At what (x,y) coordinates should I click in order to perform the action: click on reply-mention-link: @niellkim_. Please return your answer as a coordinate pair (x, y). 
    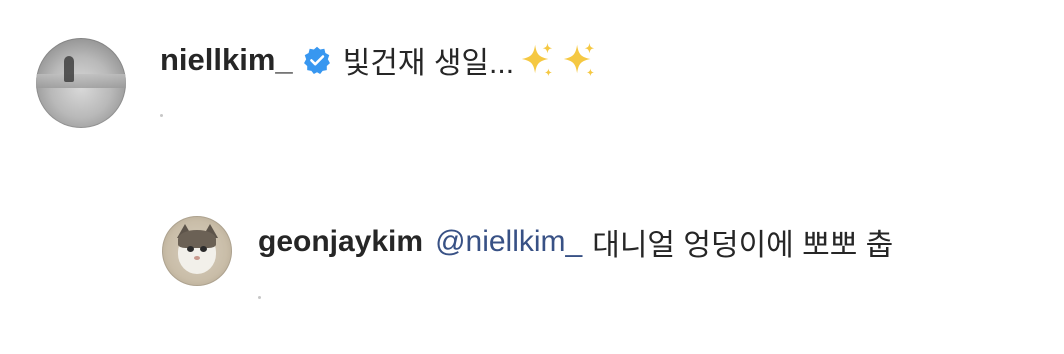
    Looking at the image, I should click on (508, 242).